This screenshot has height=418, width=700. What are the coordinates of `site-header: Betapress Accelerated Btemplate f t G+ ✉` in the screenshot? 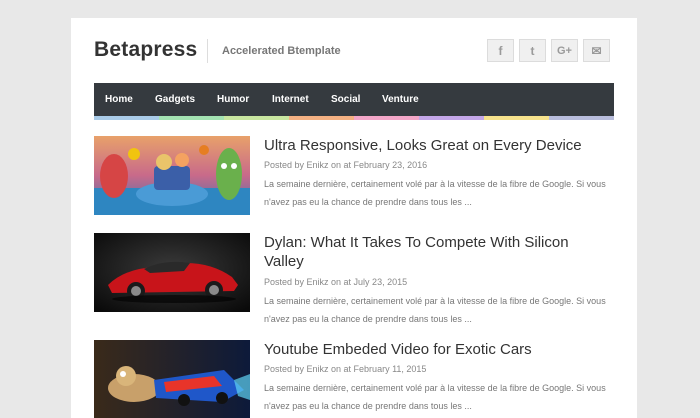 It's located at (354, 50).